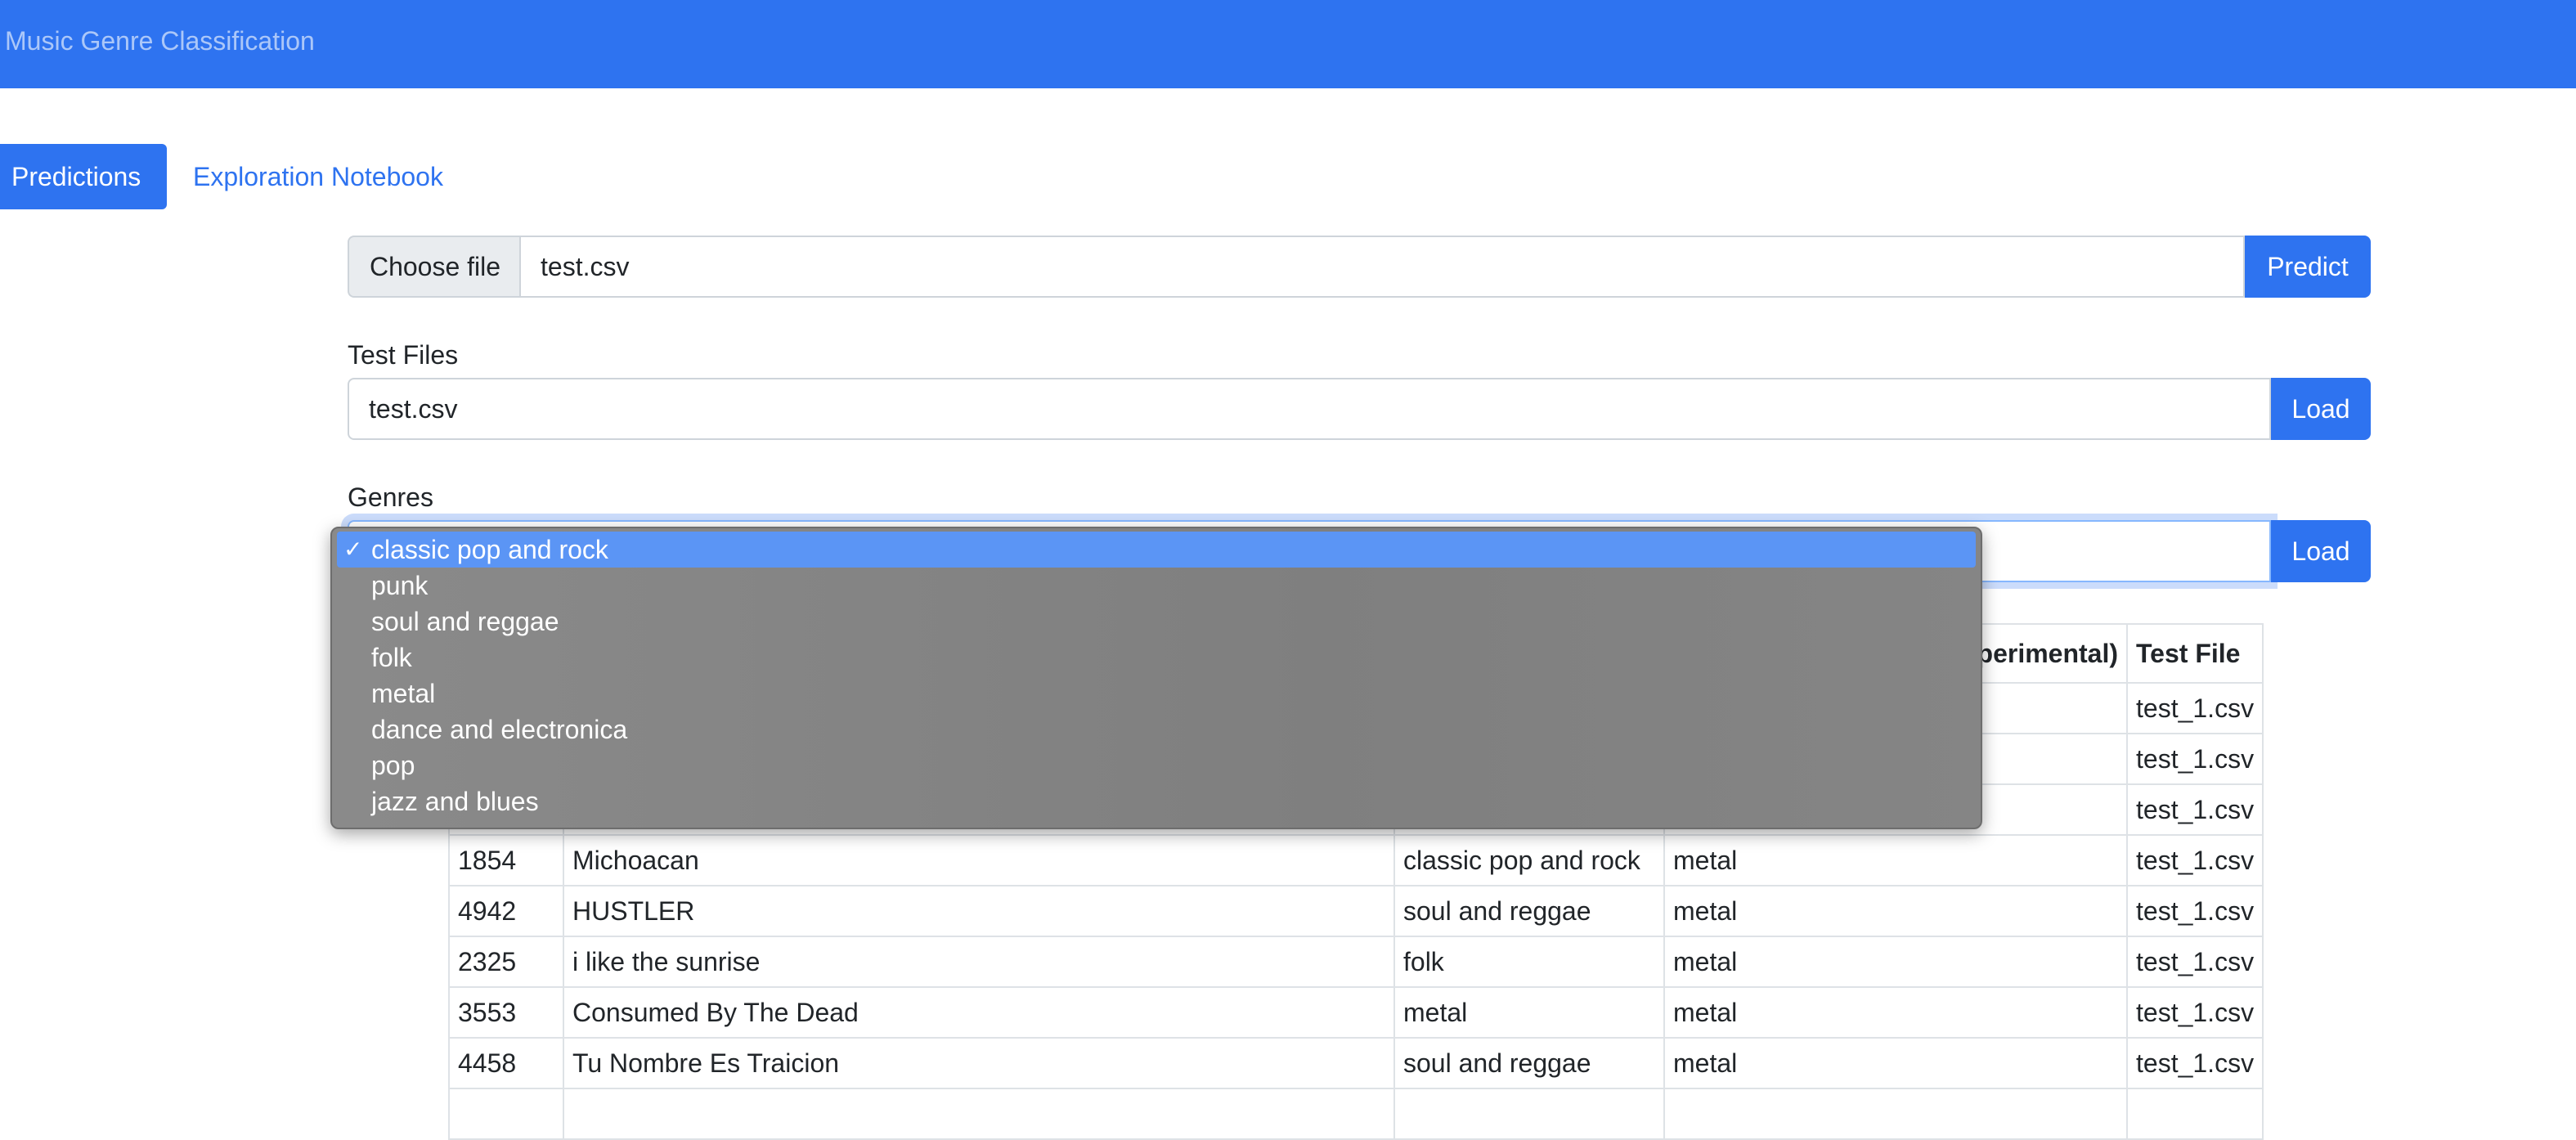 The image size is (2576, 1140). I want to click on table-cell: 3553, so click(506, 1012).